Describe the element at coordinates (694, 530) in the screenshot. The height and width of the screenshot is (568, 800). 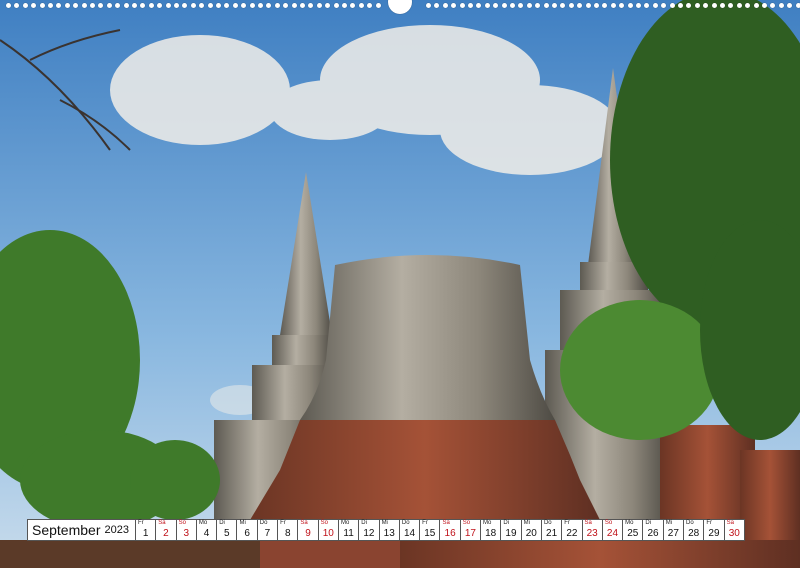
I see `day-cell: Do 28` at that location.